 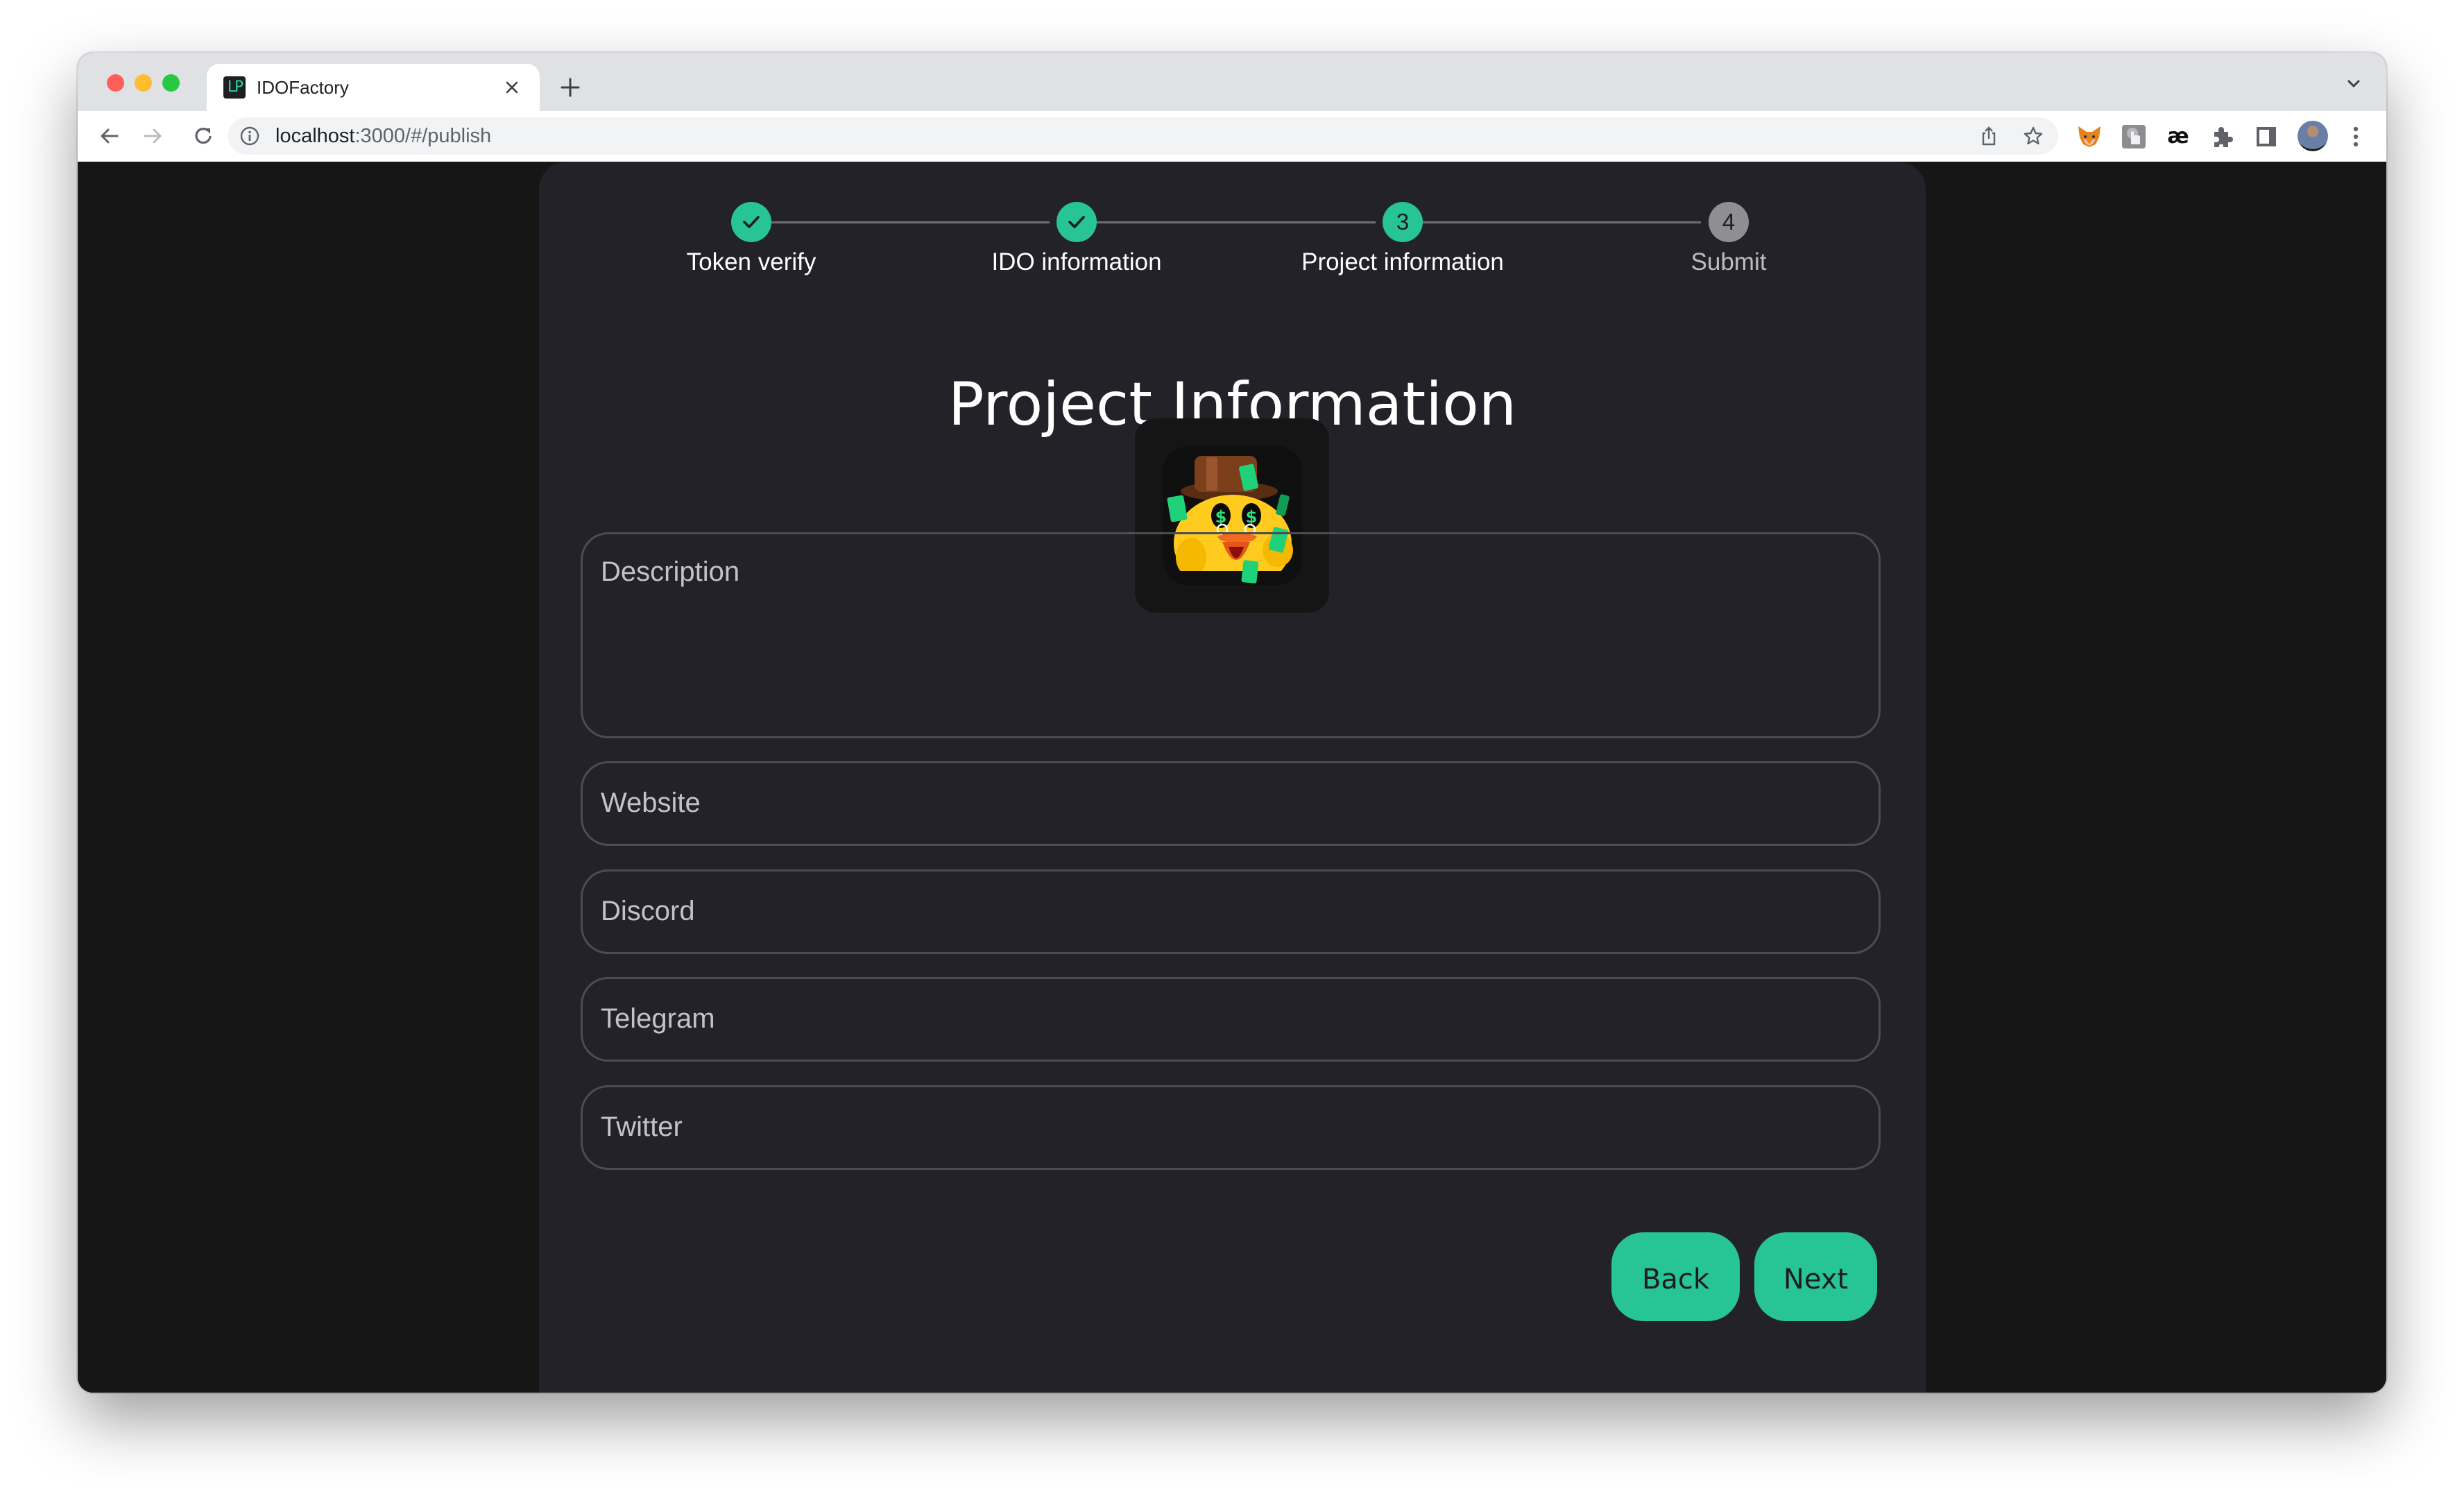 I want to click on close-tab-icon, so click(x=511, y=87).